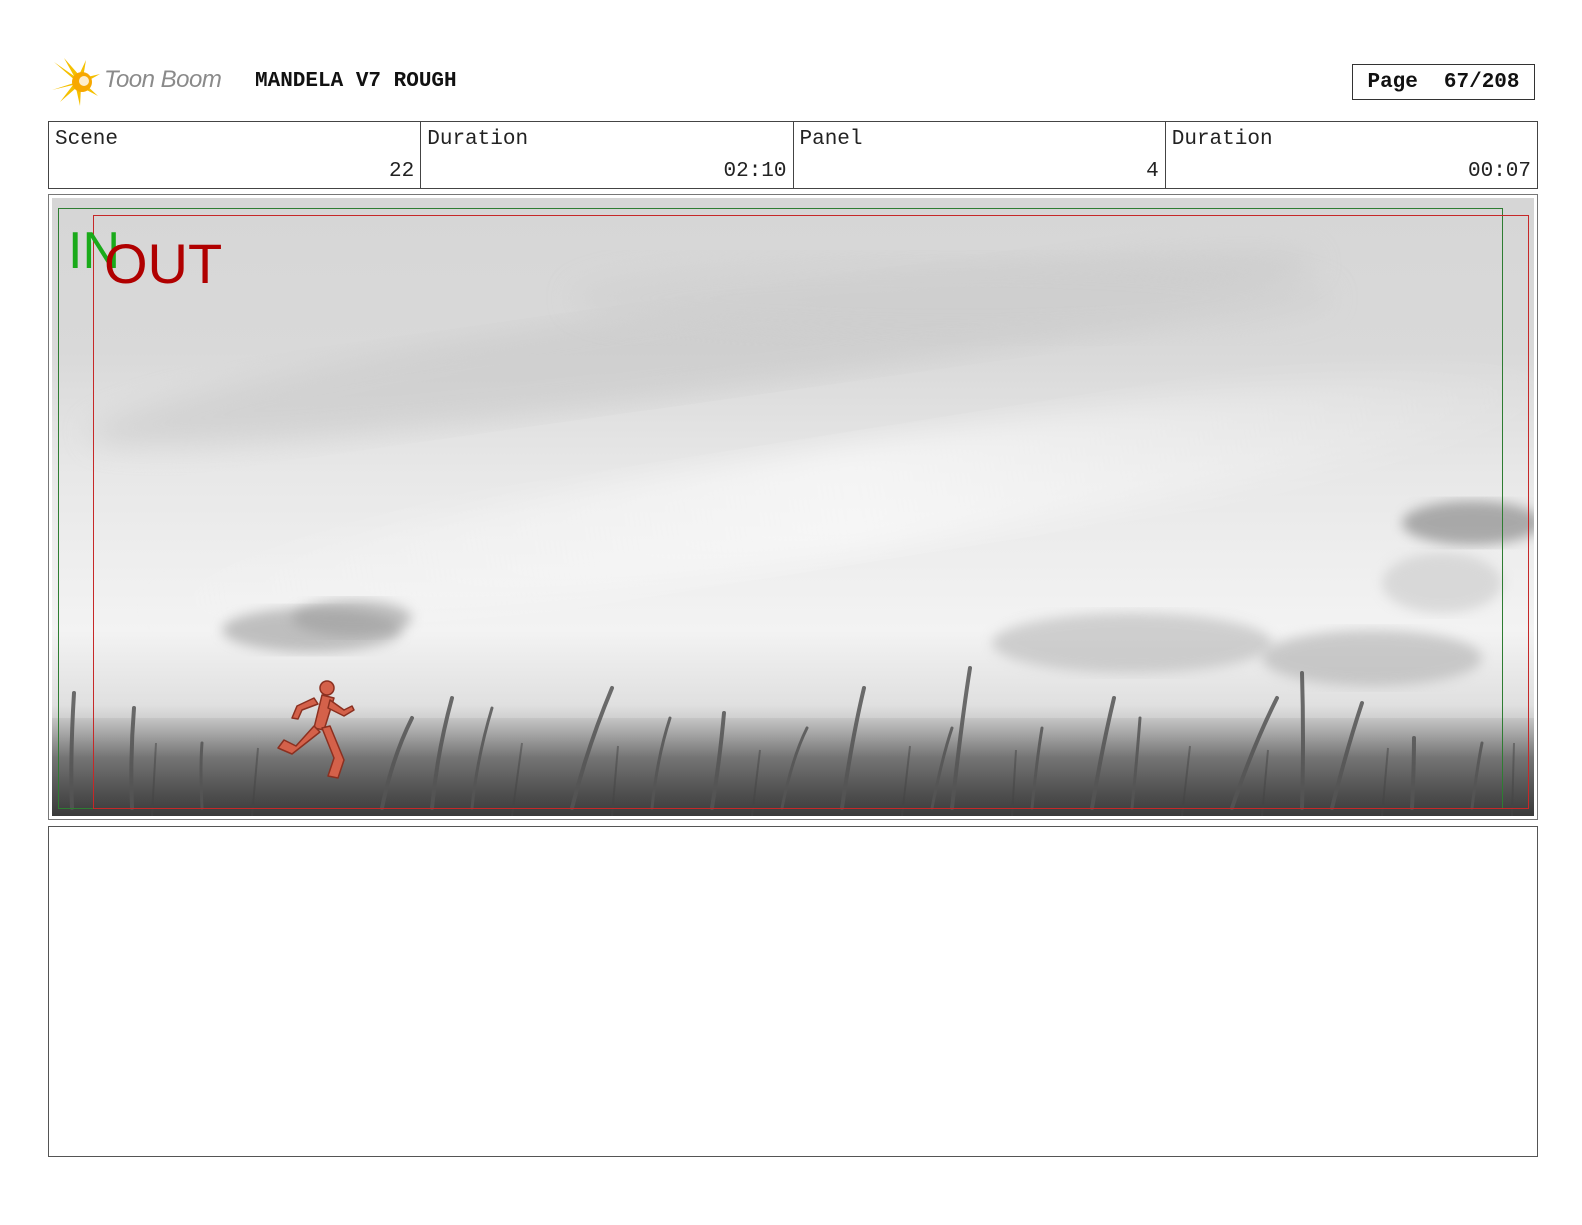  Describe the element at coordinates (1351, 155) in the screenshot. I see `panel-duration-cell: Duration 00:07` at that location.